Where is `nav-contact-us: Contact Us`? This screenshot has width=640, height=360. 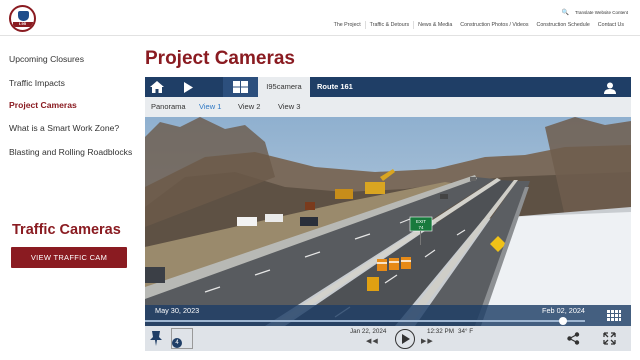
nav-contact-us: Contact Us is located at coordinates (611, 25).